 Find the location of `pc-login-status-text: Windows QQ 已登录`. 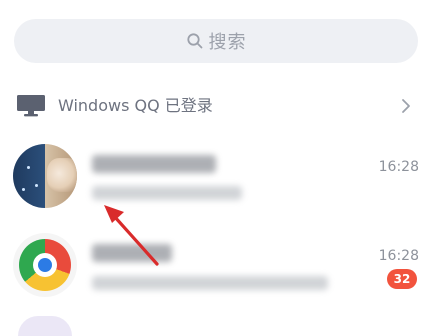

pc-login-status-text: Windows QQ 已登录 is located at coordinates (135, 105).